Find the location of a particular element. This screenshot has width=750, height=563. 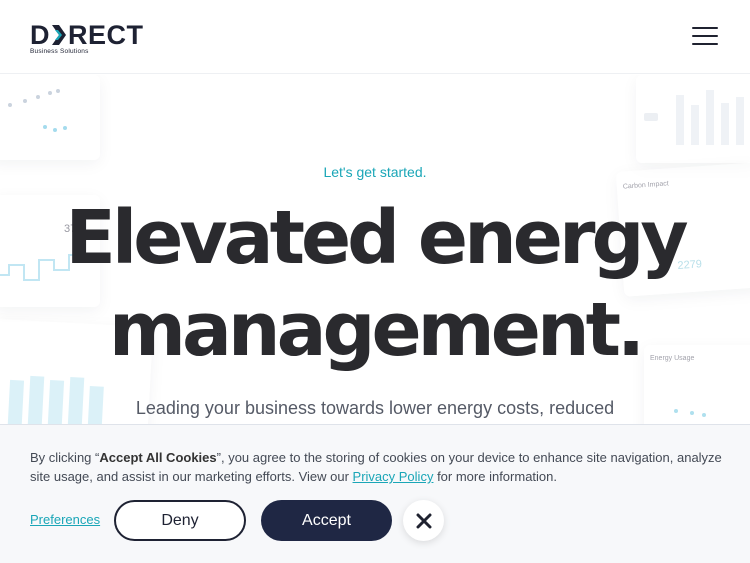

cookie-text-prefix: By clicking “ is located at coordinates (65, 457).